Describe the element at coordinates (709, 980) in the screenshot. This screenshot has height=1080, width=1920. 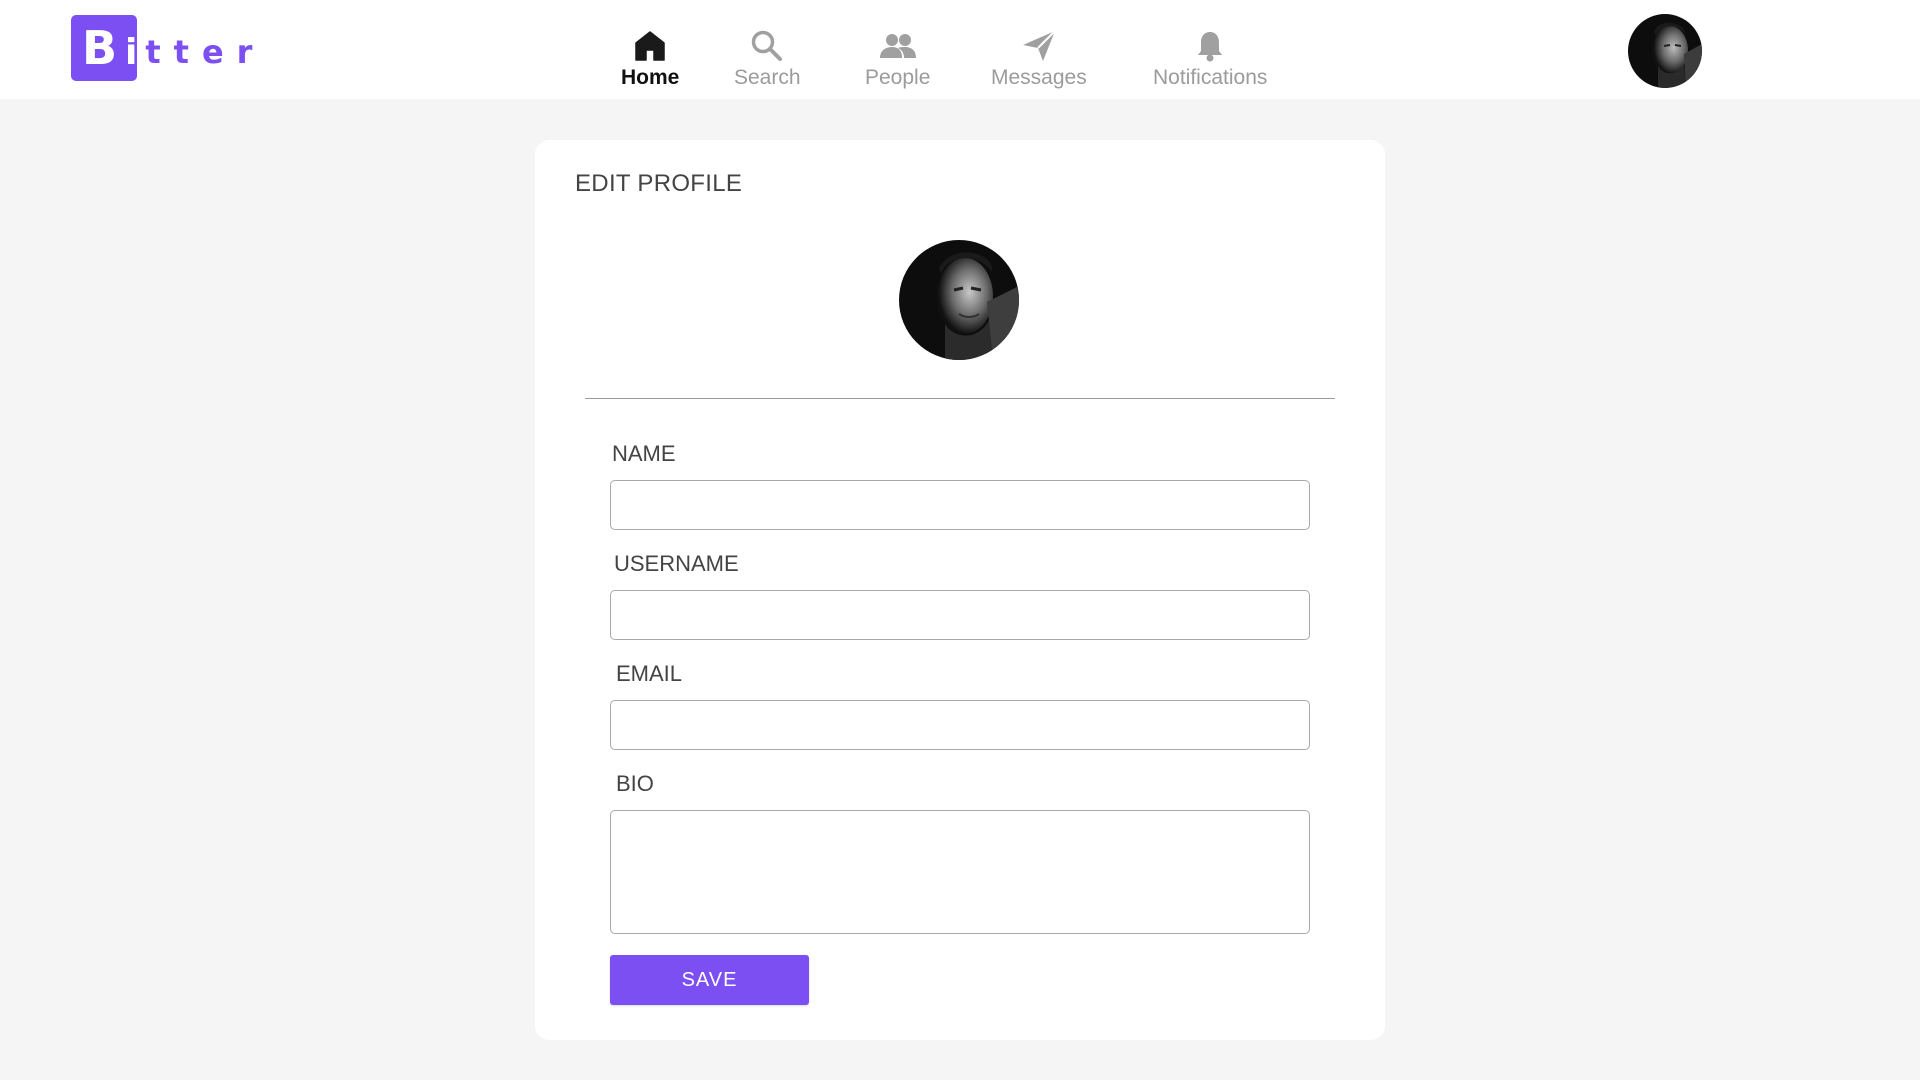
I see `save-button: SAVE` at that location.